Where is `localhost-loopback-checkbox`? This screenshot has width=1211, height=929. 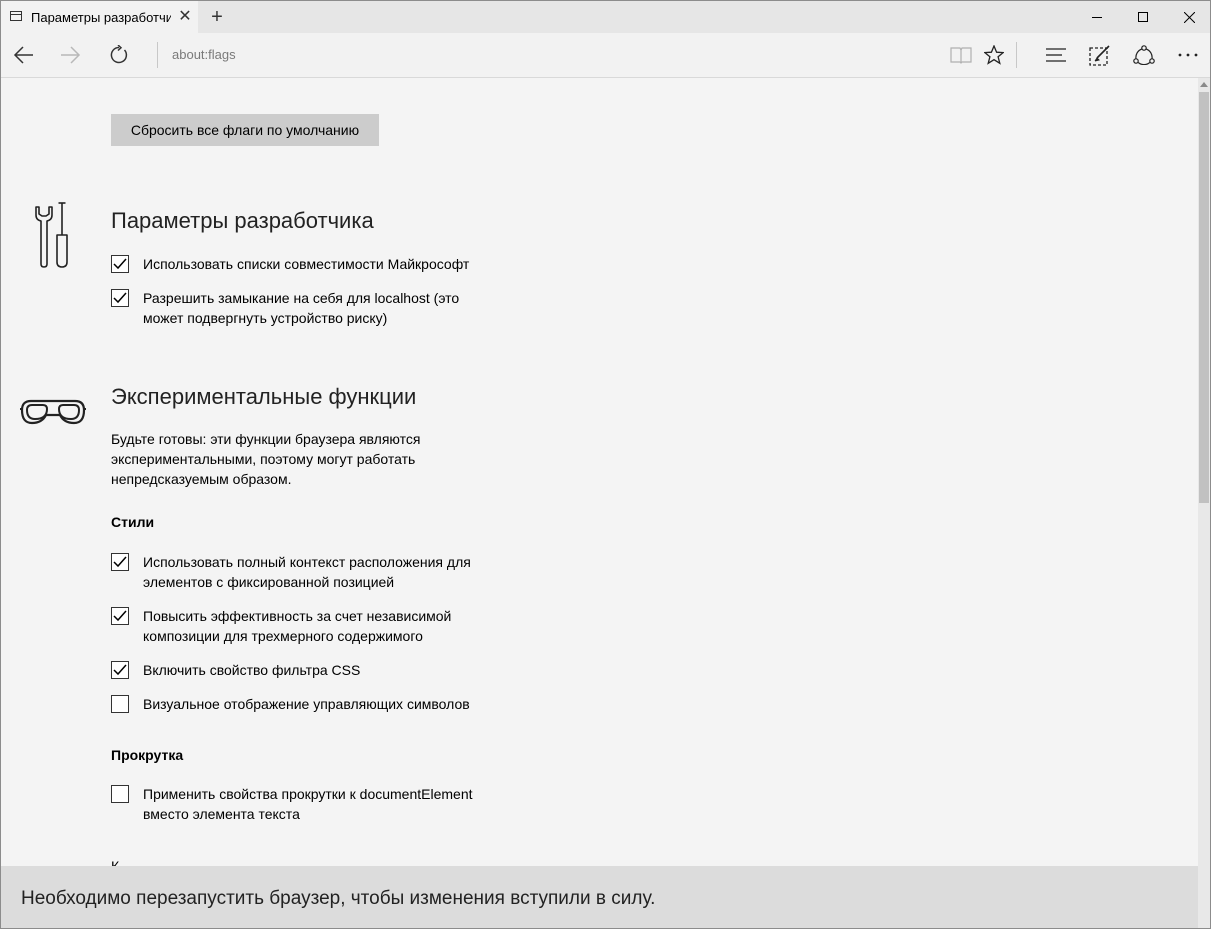 localhost-loopback-checkbox is located at coordinates (120, 298).